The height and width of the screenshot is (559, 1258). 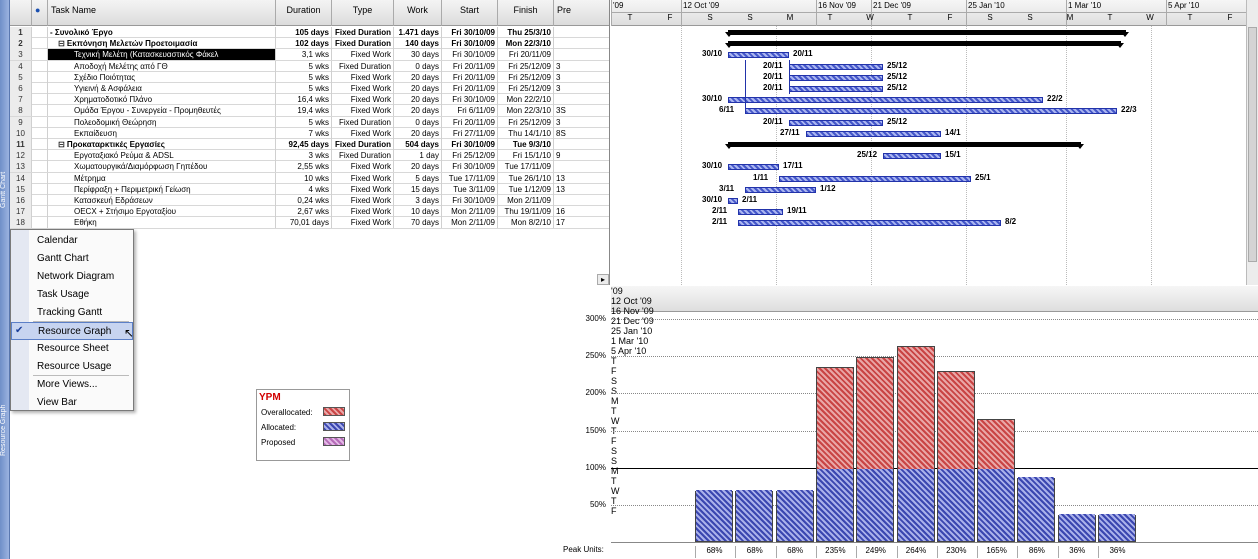 I want to click on viewbar-gantt-label: Gantt Chart, so click(x=5, y=190).